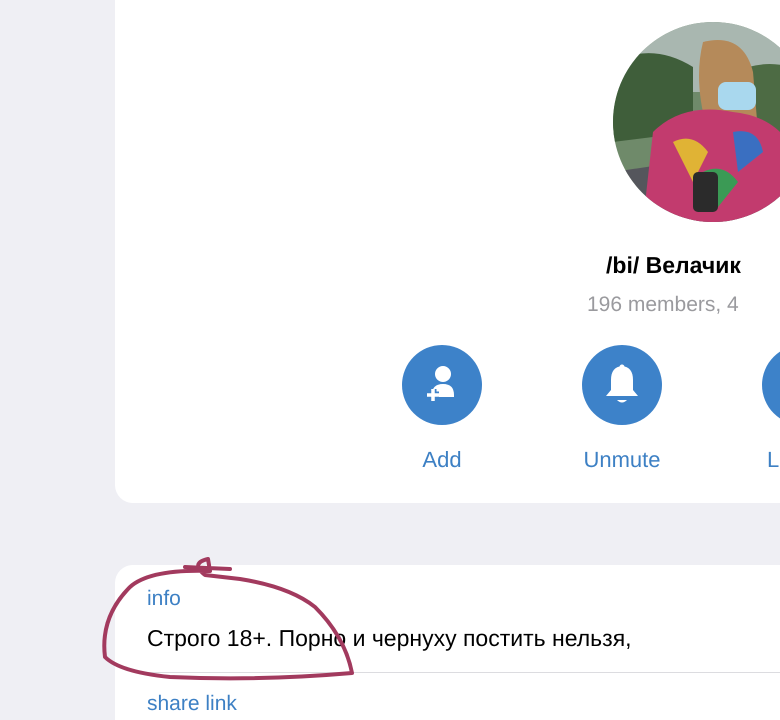  Describe the element at coordinates (763, 409) in the screenshot. I see `leave-button: L` at that location.